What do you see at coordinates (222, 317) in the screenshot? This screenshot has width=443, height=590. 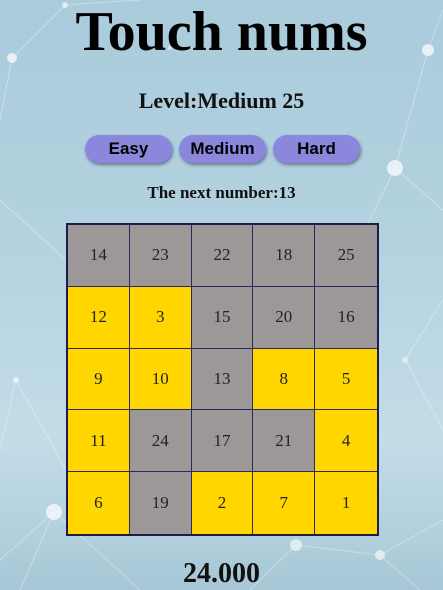 I see `grid-cell: 15` at bounding box center [222, 317].